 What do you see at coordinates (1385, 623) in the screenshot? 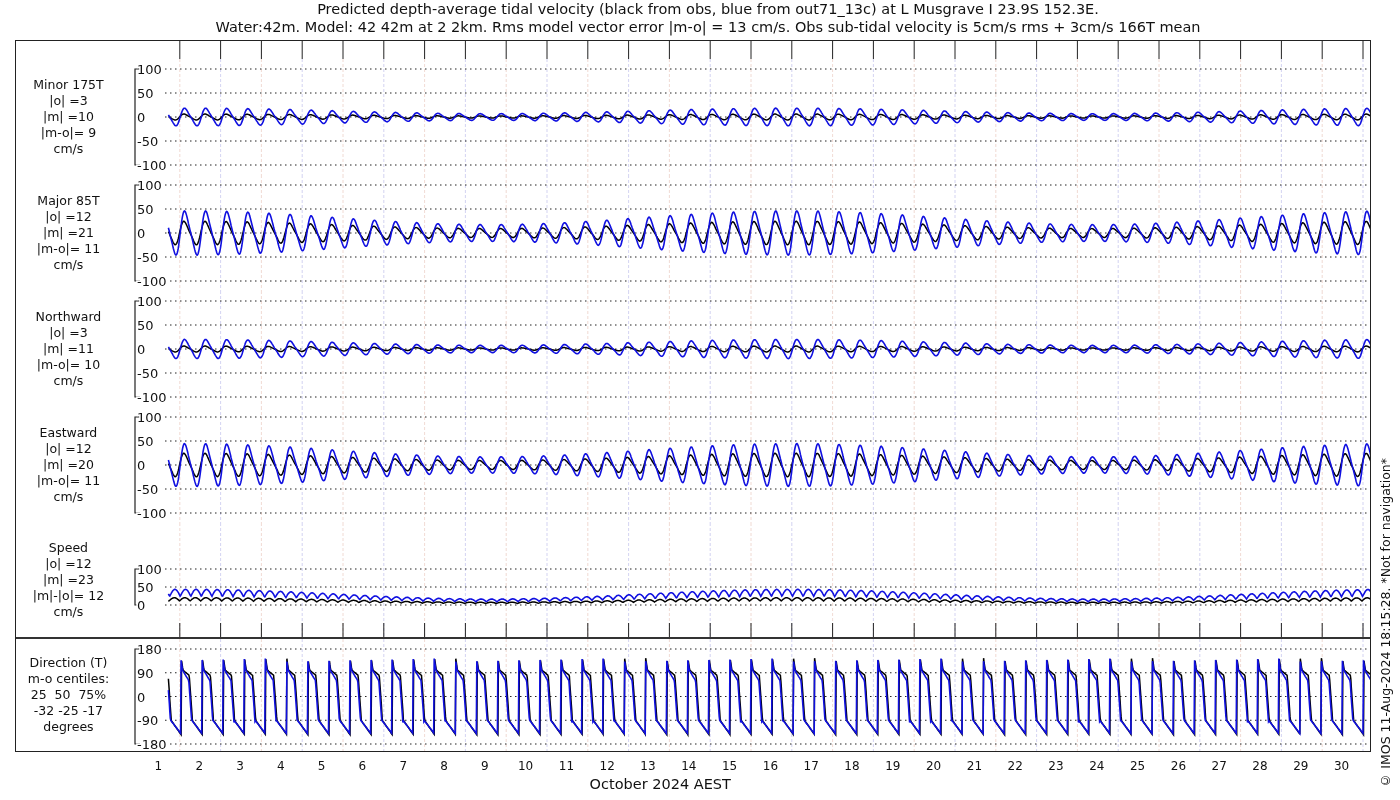
I see `copyright-note: © IMOS 11-Aug-2024 18:15:28. *Not for navigation*` at bounding box center [1385, 623].